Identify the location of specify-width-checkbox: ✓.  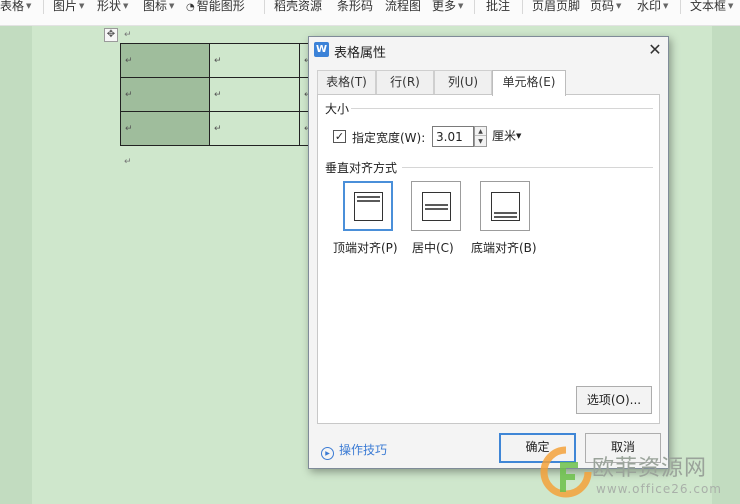
(339, 136).